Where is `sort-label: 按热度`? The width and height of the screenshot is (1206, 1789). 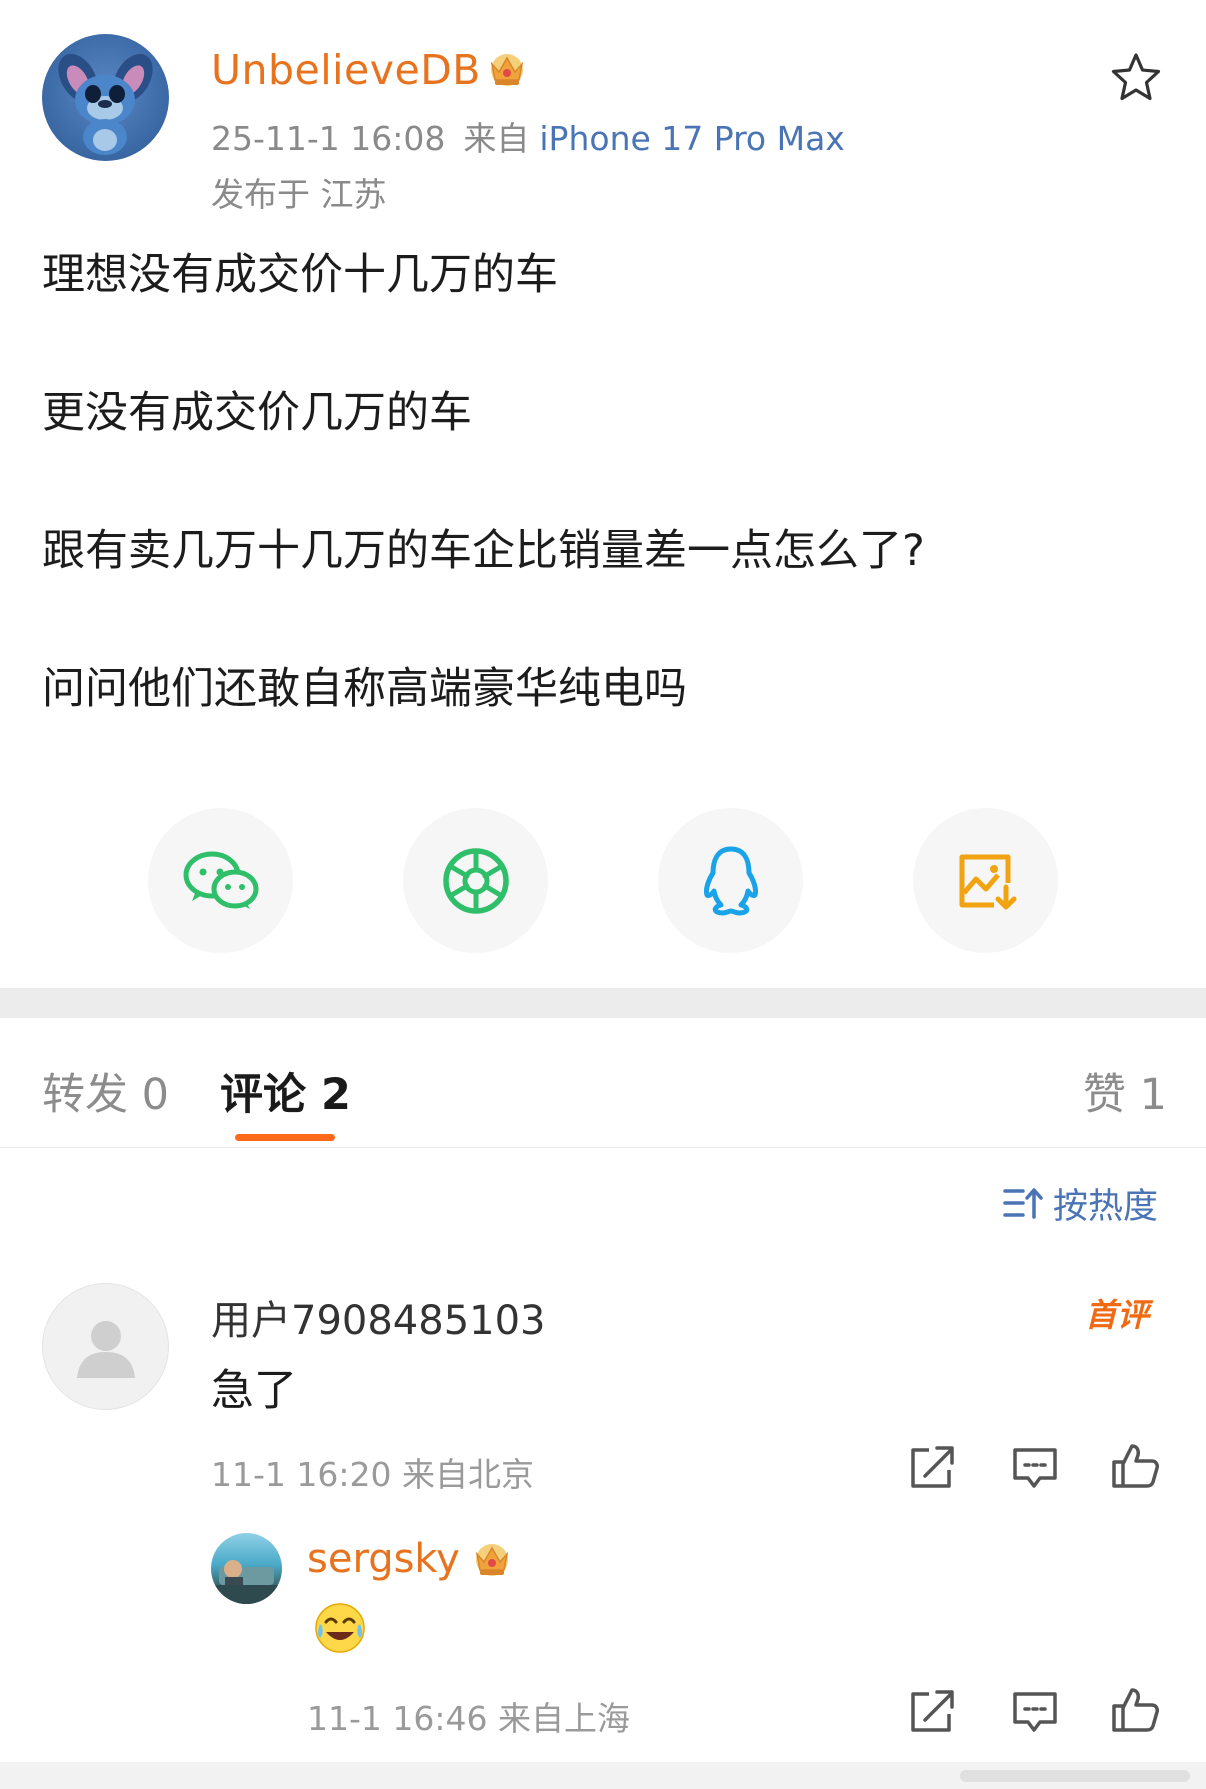
sort-label: 按热度 is located at coordinates (1106, 1206).